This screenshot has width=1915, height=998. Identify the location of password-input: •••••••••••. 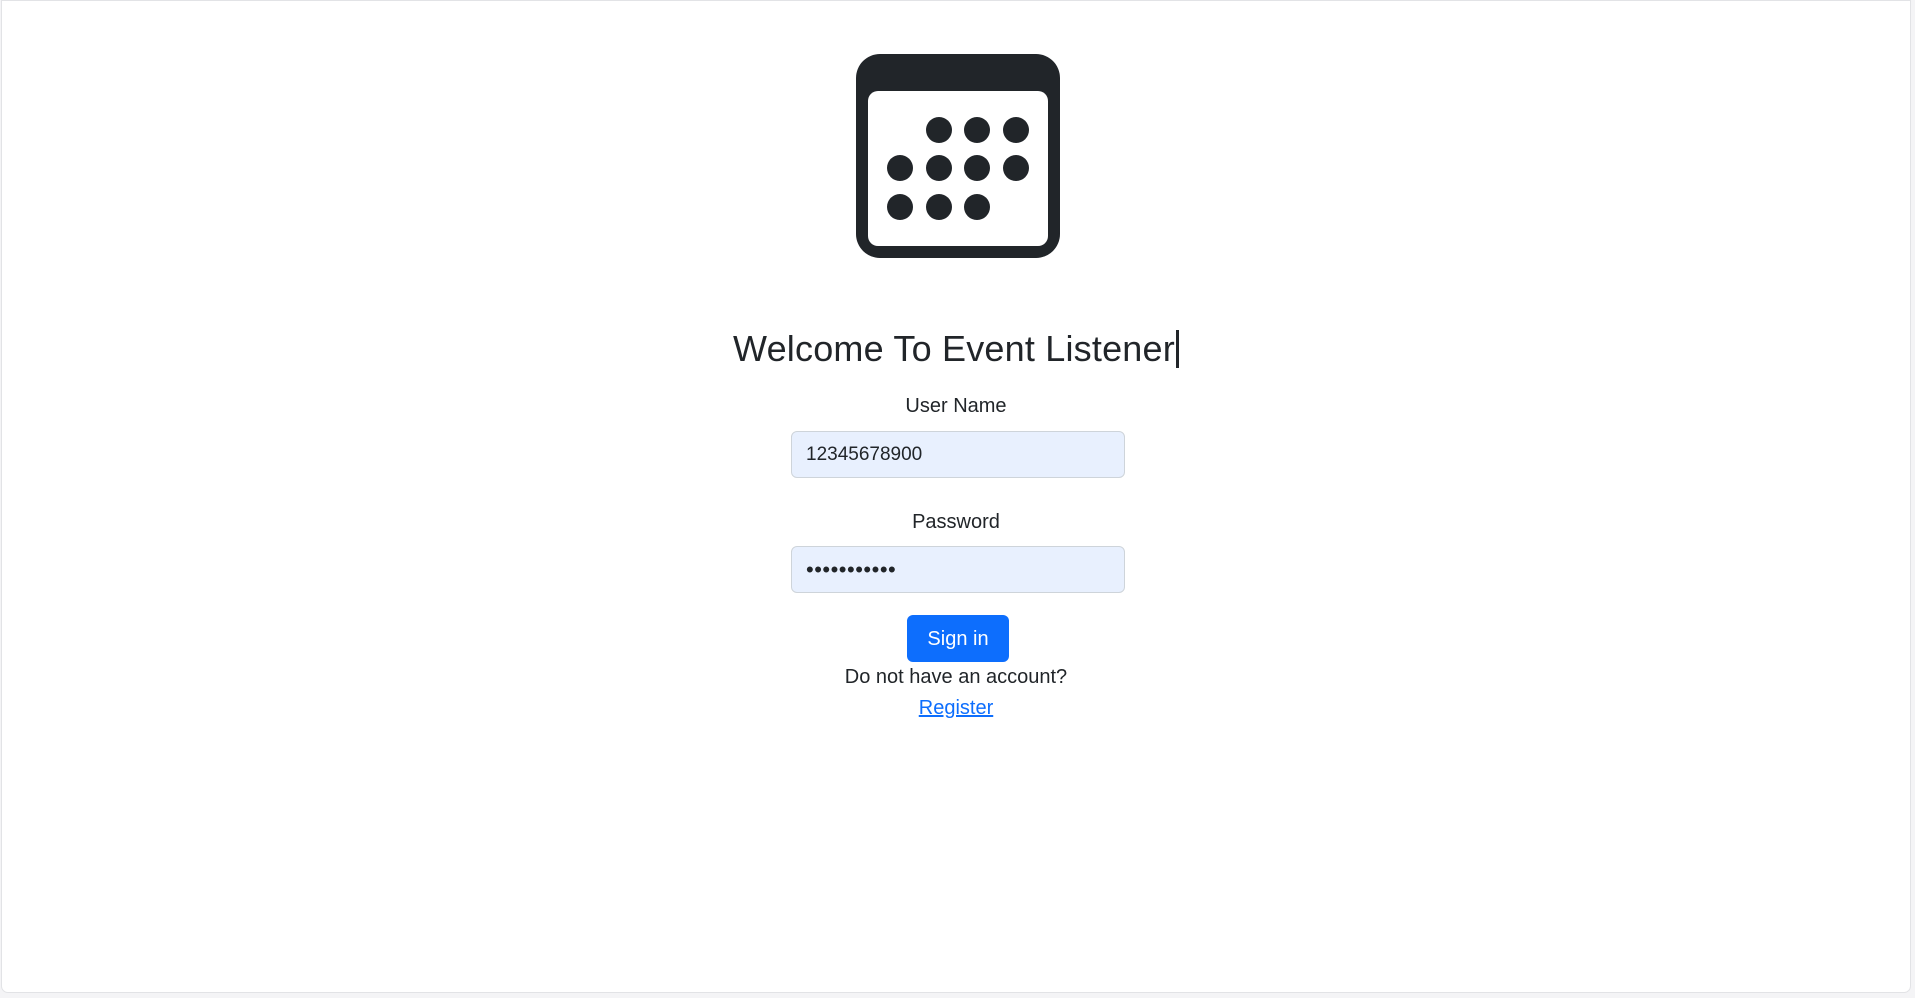
(958, 569).